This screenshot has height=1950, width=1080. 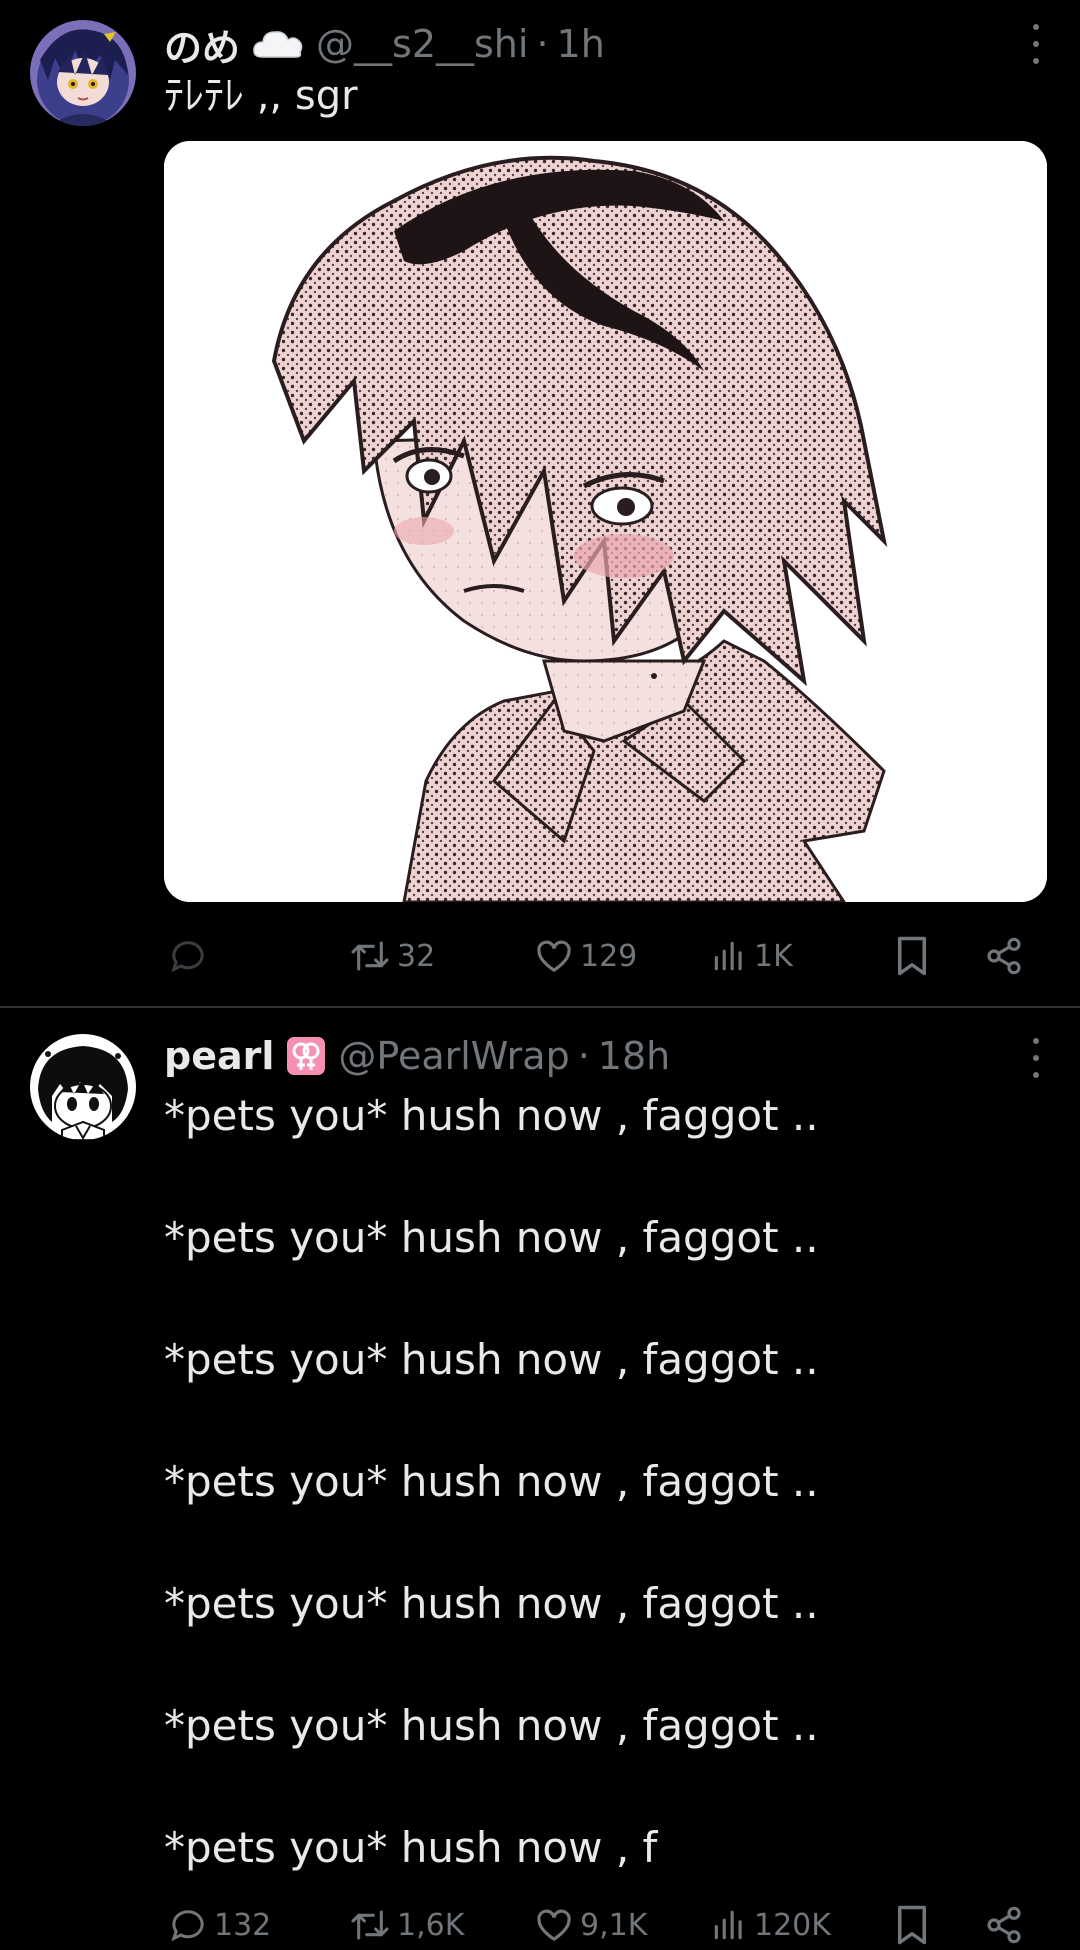 I want to click on like-count: 129, so click(x=609, y=956).